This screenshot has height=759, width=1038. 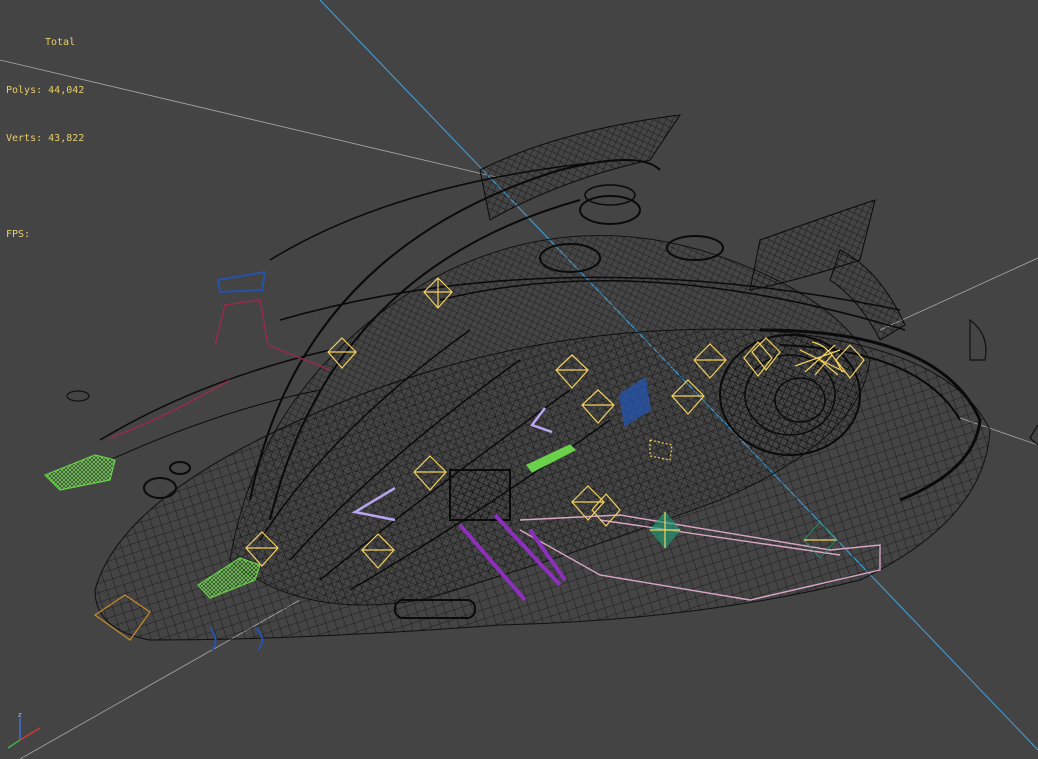 I want to click on polys-value: 44,042, so click(x=66, y=90).